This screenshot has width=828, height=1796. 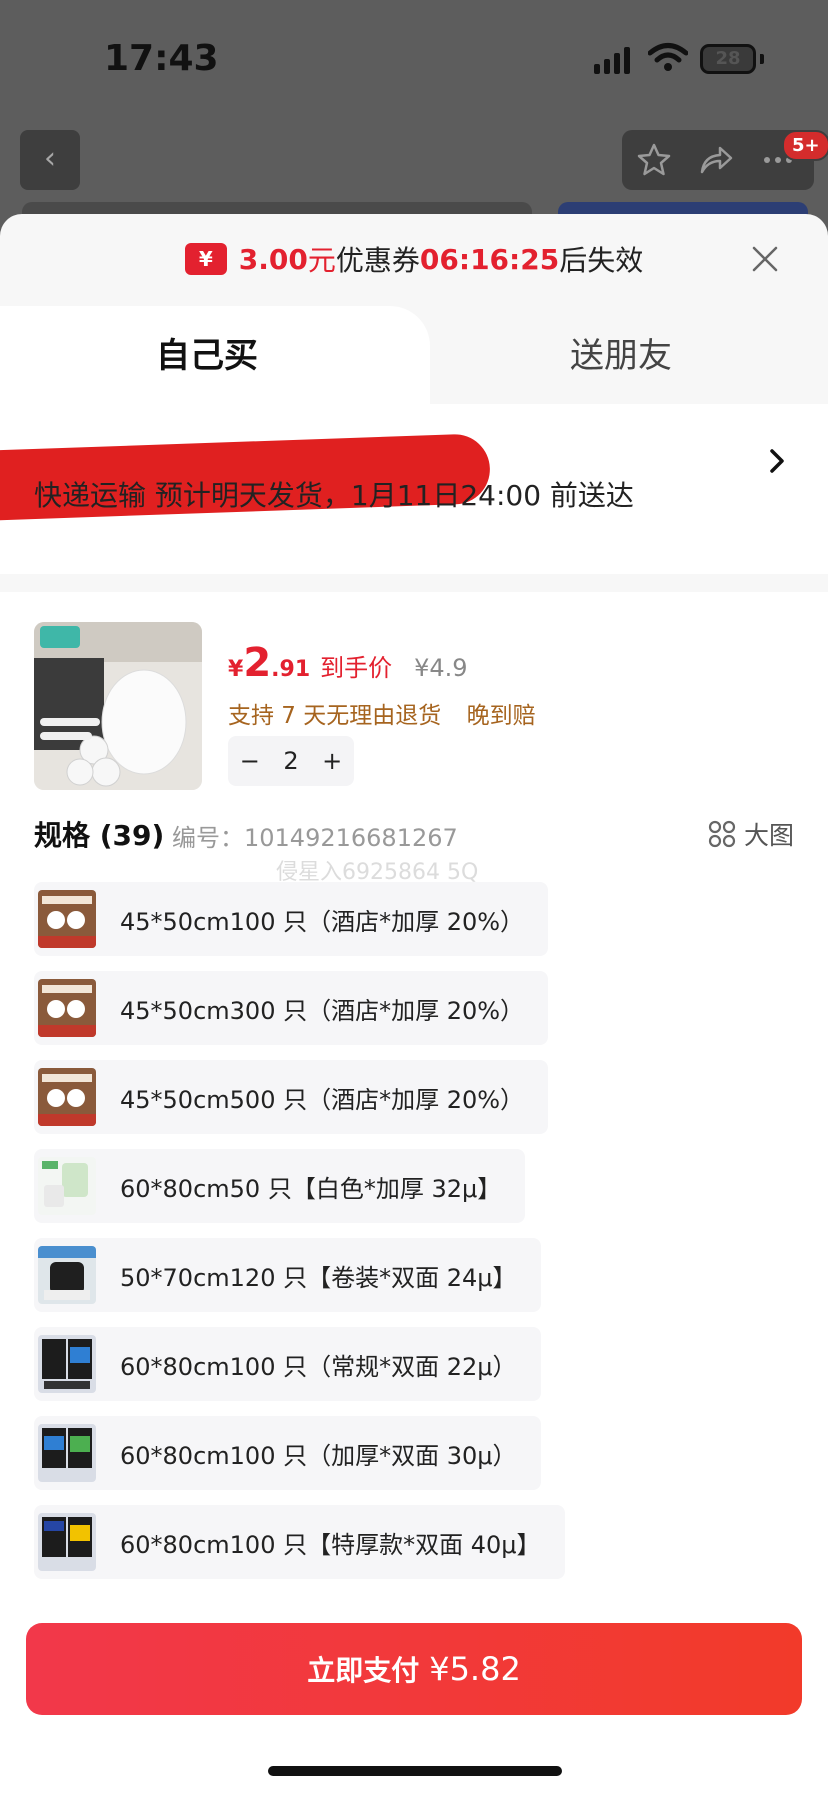 I want to click on tab-bar: 自己买 送朋友, so click(x=414, y=356).